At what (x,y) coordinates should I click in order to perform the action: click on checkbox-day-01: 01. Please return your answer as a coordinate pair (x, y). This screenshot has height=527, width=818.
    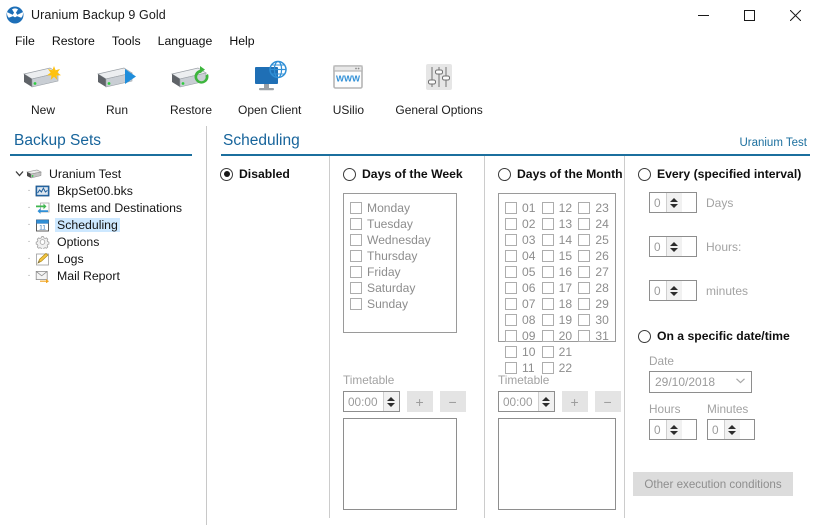
    Looking at the image, I should click on (523, 208).